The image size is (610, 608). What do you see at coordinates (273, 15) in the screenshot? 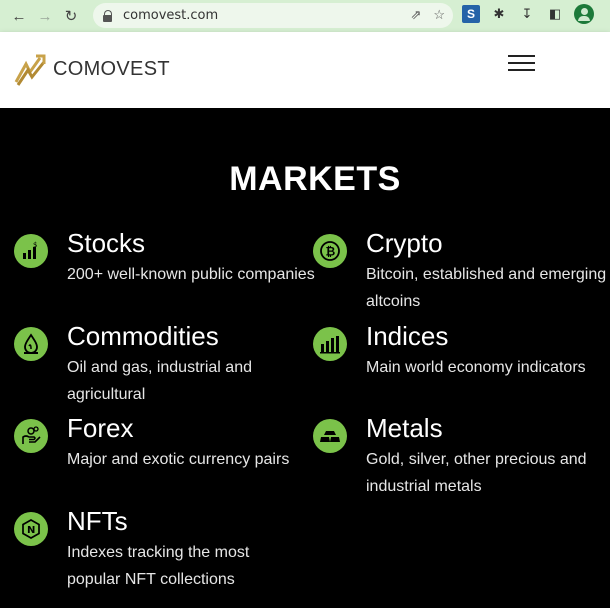
I see `address-bar: comovest.com ⇗ ☆` at bounding box center [273, 15].